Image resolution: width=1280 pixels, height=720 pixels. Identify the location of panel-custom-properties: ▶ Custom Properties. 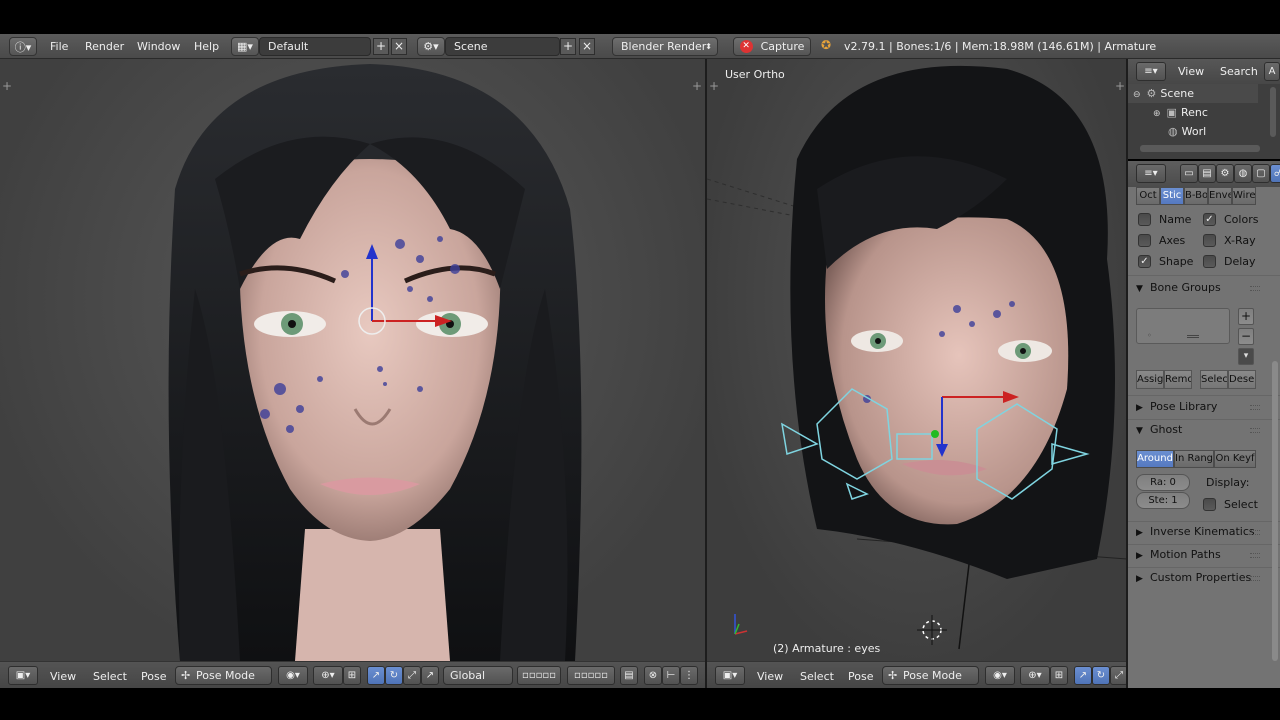
(1198, 578).